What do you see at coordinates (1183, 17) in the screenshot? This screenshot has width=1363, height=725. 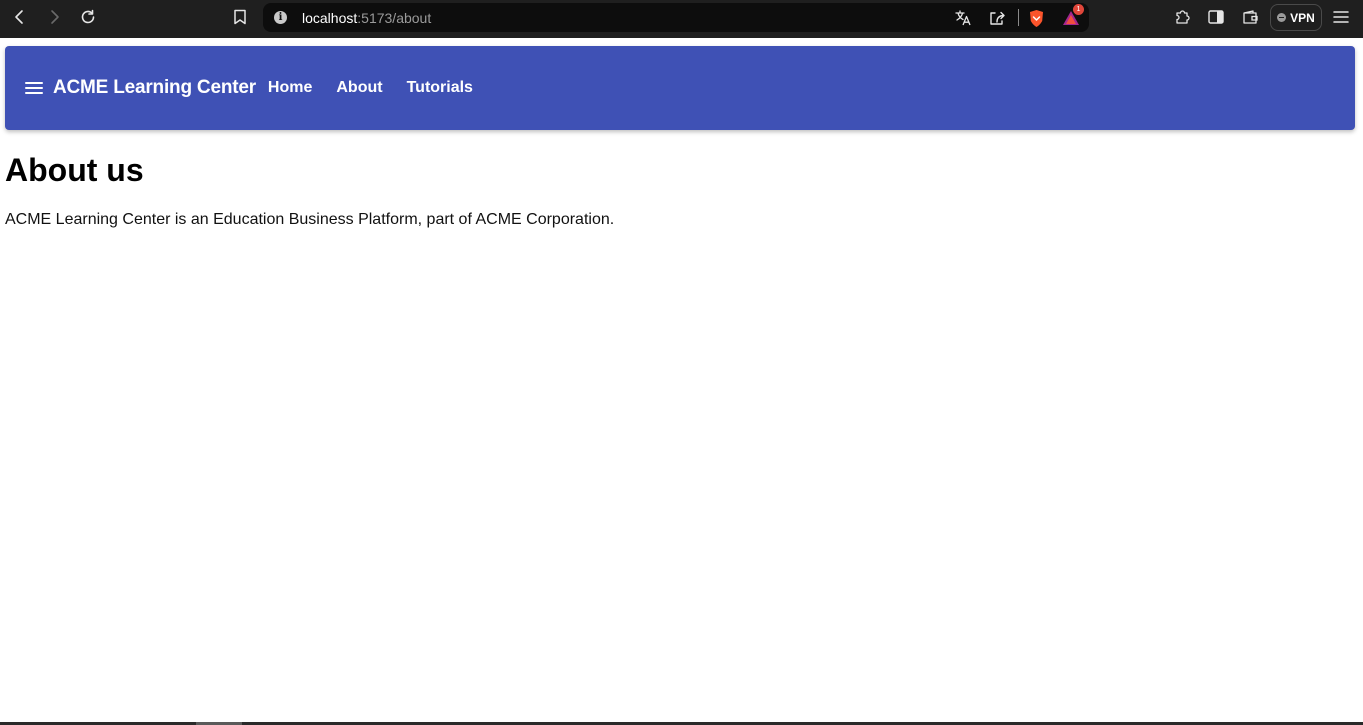 I see `extensions-icon` at bounding box center [1183, 17].